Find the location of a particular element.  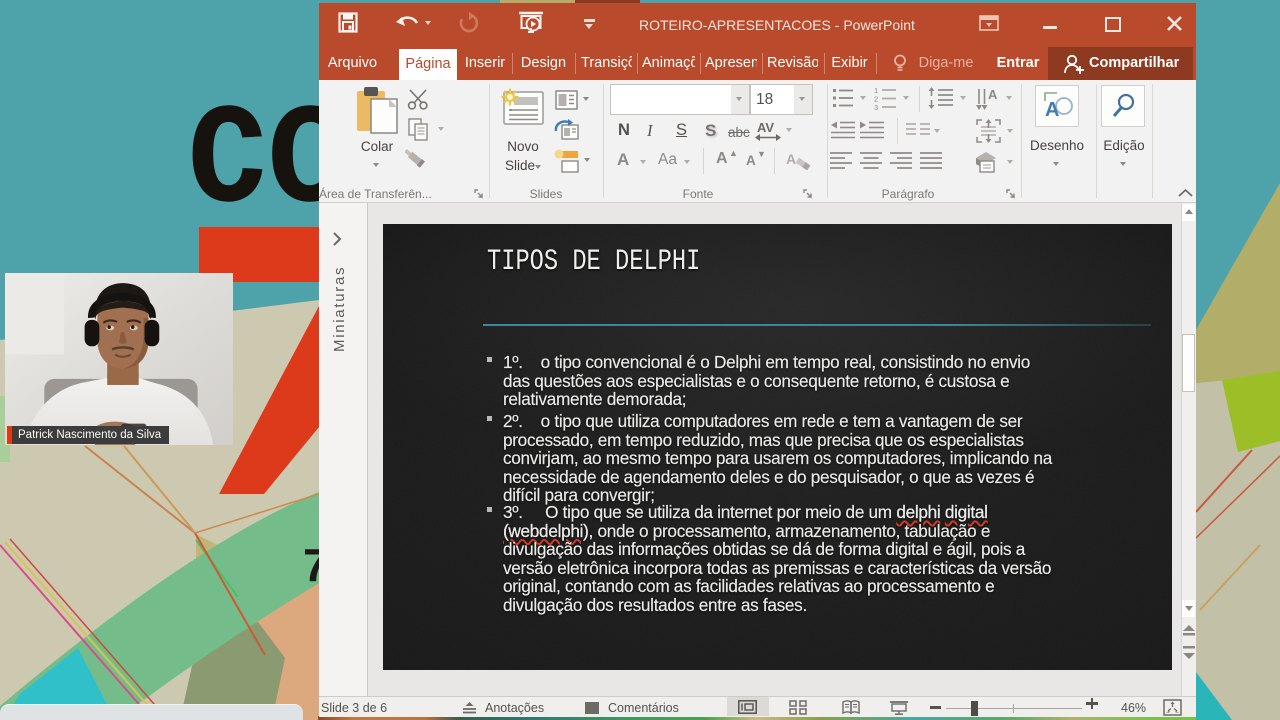

svg-text: 3 is located at coordinates (876, 106).